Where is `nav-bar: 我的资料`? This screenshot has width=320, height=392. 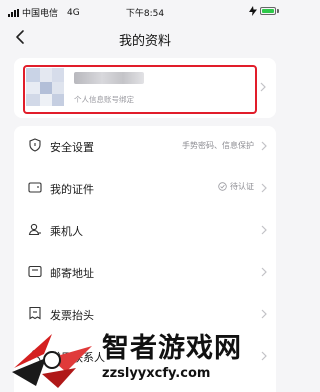
nav-bar: 我的资料 is located at coordinates (145, 37).